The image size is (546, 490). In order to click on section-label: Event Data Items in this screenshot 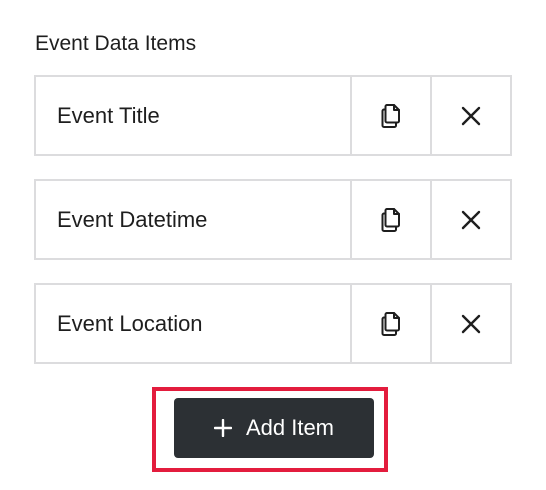, I will do `click(116, 43)`.